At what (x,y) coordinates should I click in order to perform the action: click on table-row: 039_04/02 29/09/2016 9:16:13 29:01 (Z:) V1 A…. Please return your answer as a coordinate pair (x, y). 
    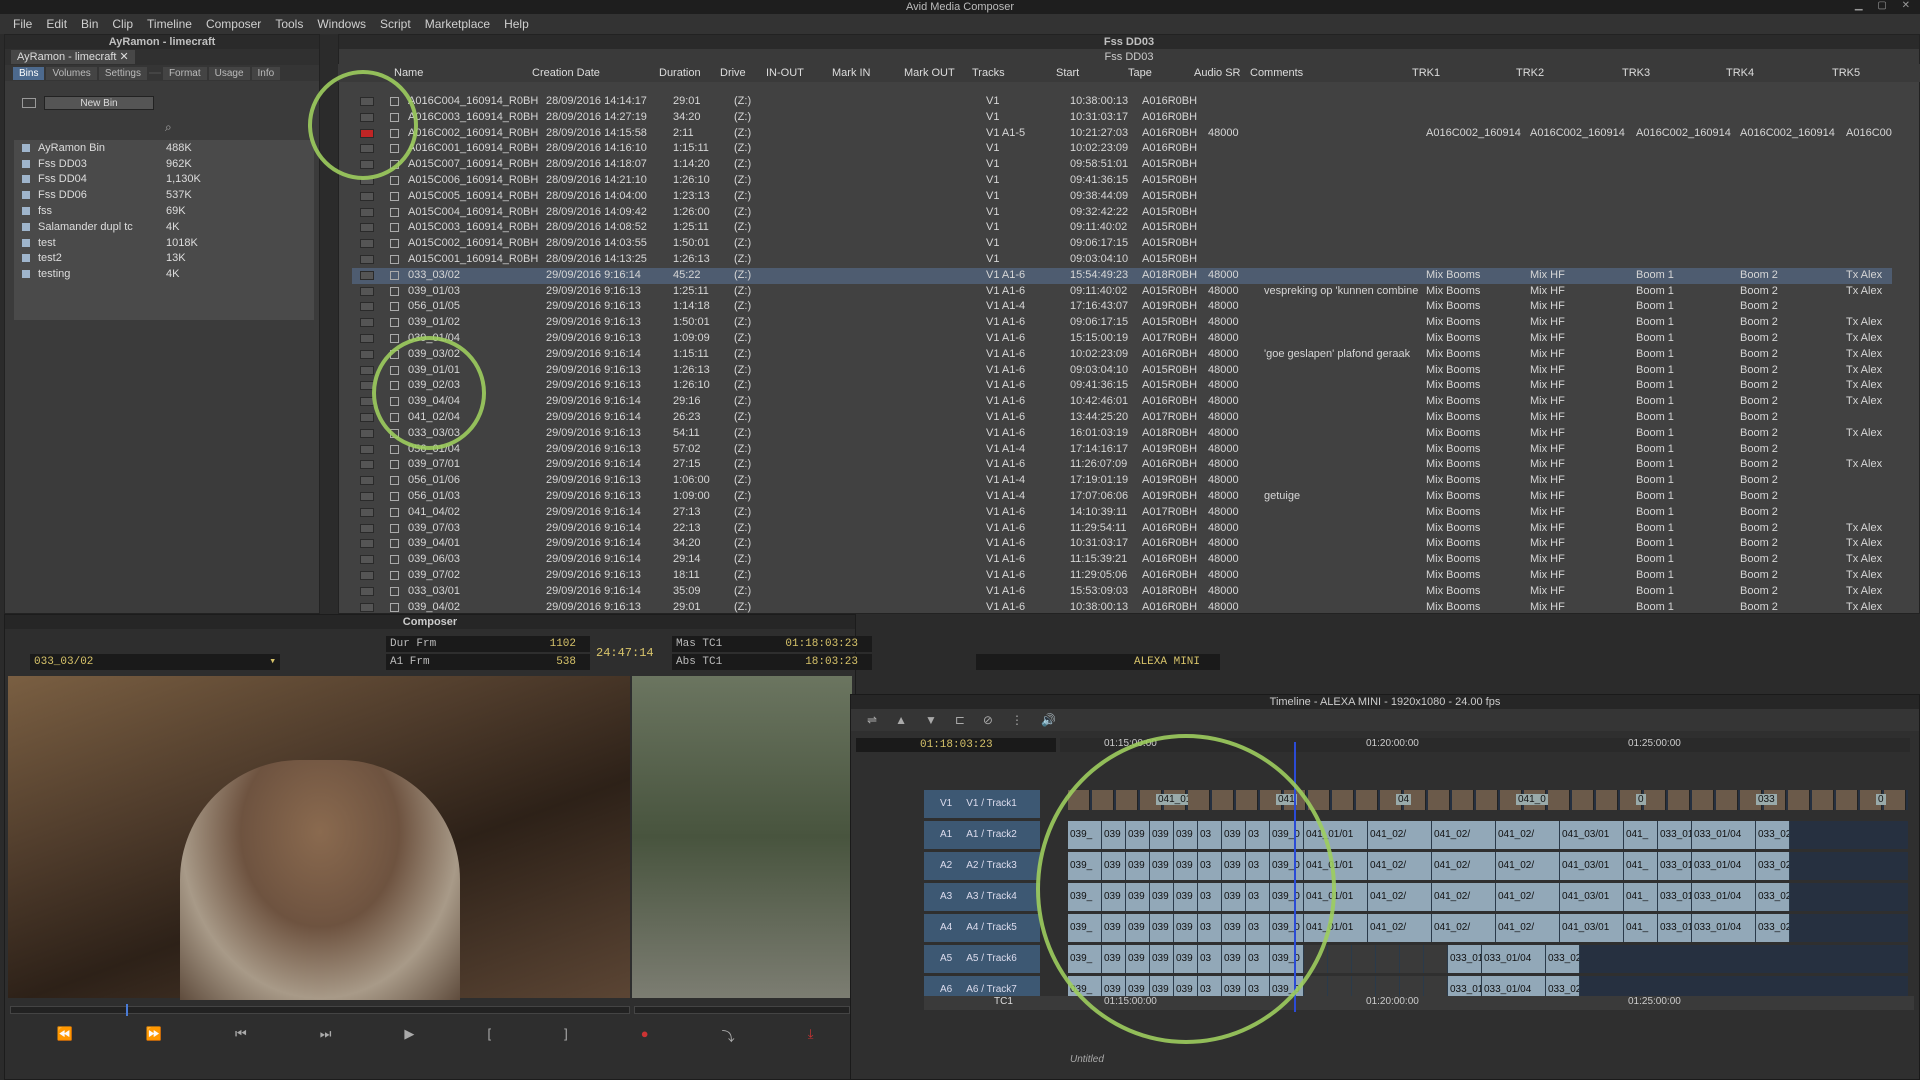
    Looking at the image, I should click on (1122, 607).